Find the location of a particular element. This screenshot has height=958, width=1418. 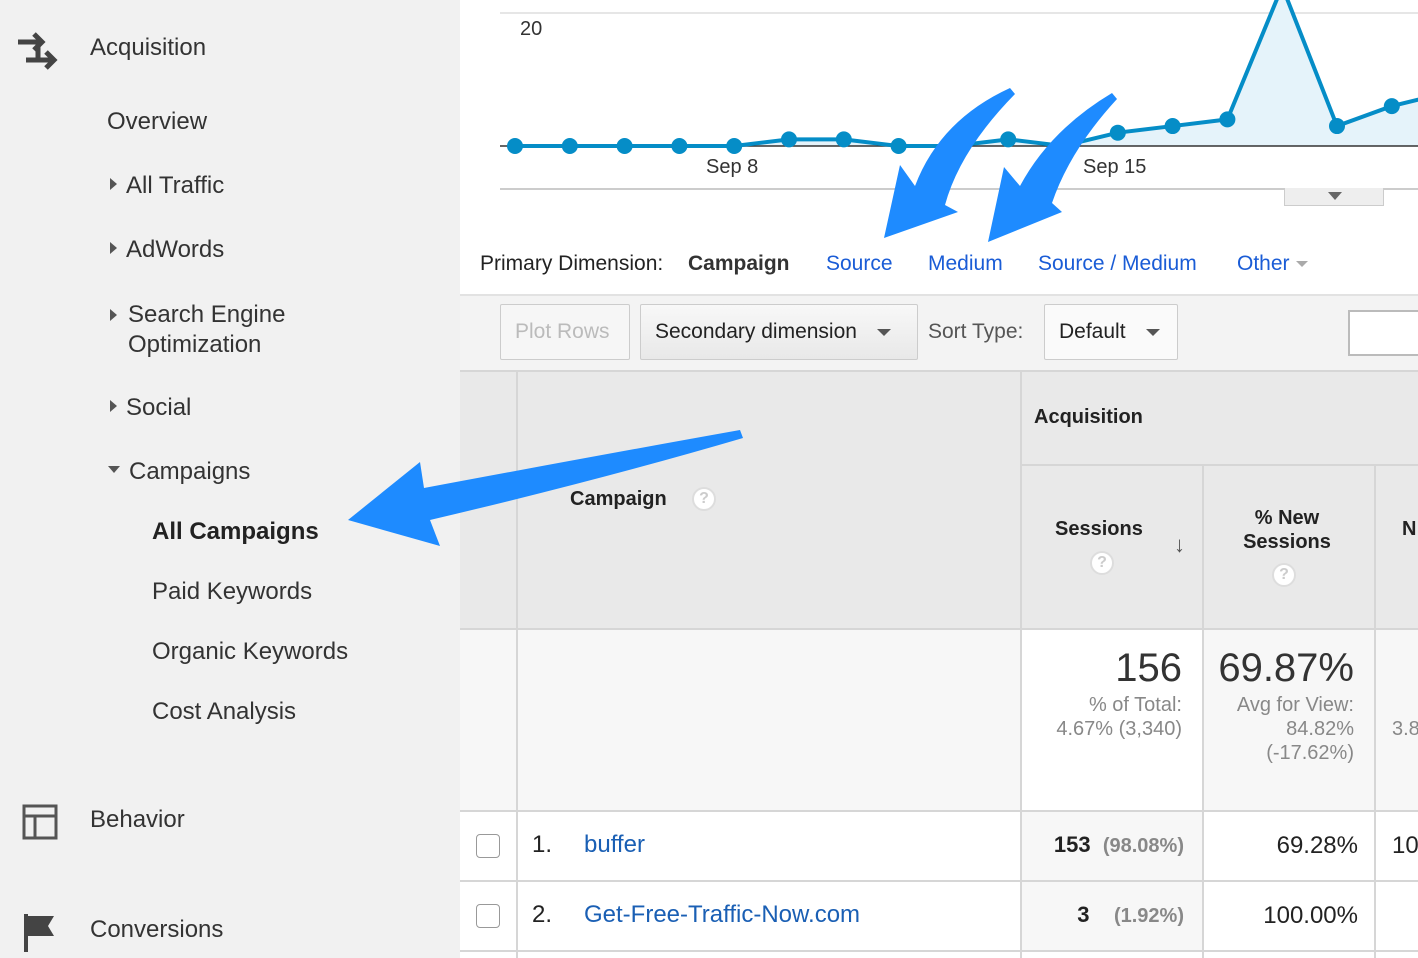

next-column-header: N is located at coordinates (1409, 529).